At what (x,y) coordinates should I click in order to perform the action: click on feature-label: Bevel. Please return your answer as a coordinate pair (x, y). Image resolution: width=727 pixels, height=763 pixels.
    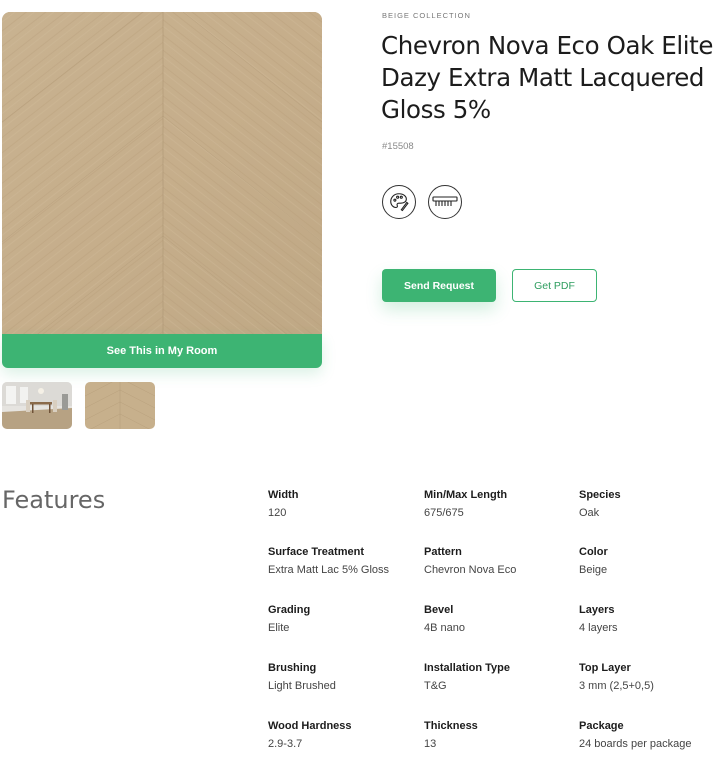
    Looking at the image, I should click on (439, 610).